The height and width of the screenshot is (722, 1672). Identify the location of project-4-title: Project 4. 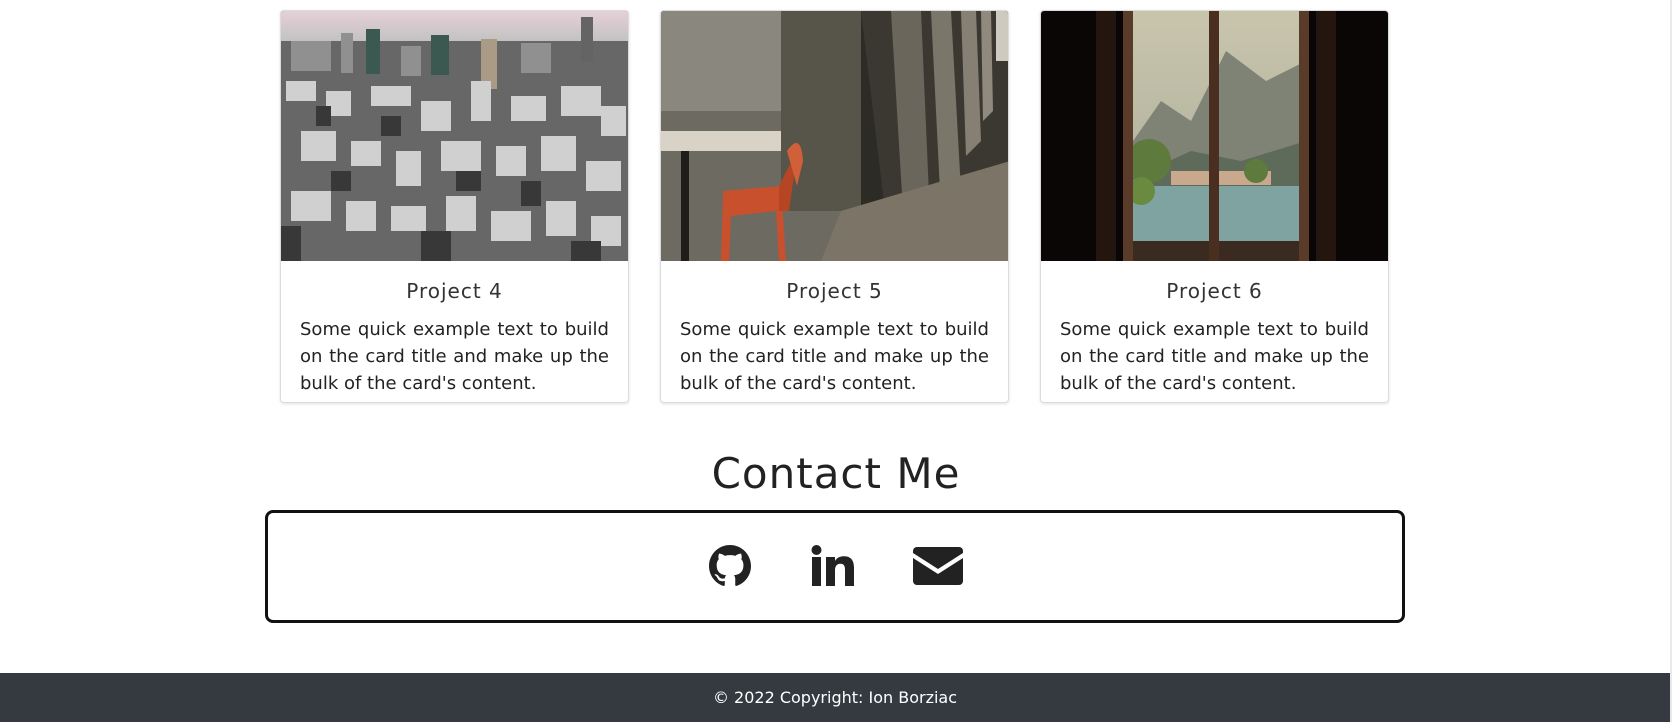
(454, 291).